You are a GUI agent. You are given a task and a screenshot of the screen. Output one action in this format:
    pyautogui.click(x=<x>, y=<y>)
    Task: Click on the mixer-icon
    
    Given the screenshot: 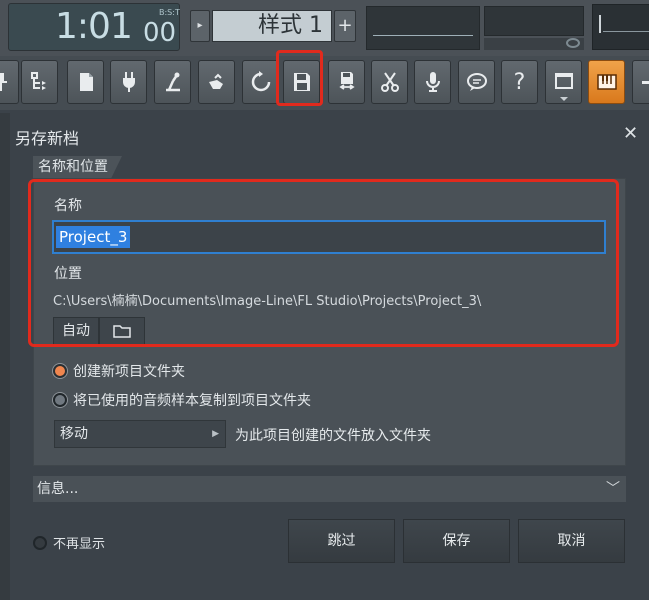 What is the action you would take?
    pyautogui.click(x=172, y=82)
    